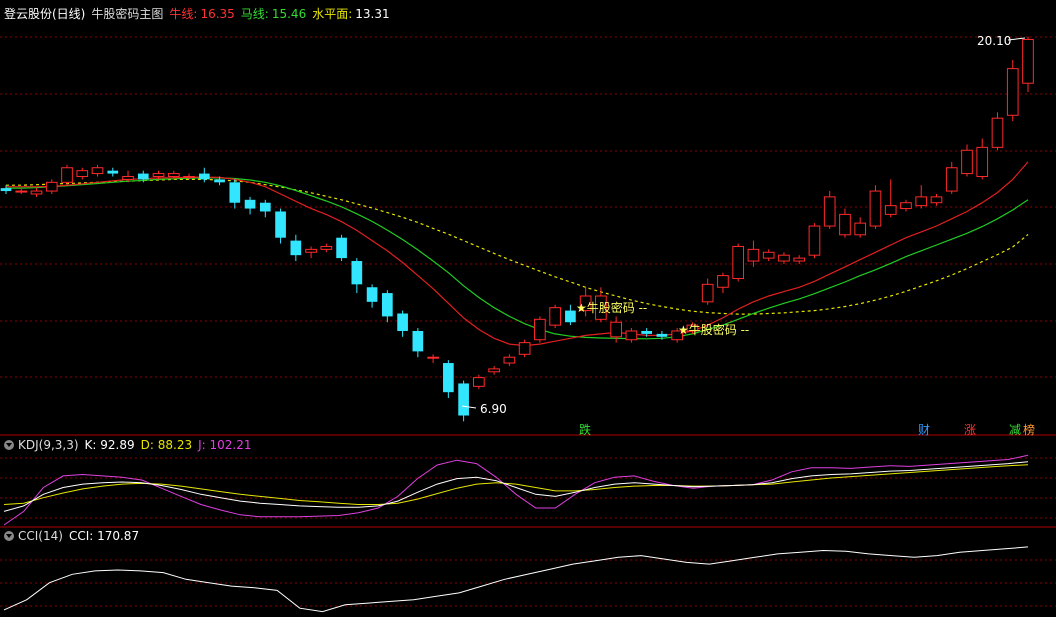  What do you see at coordinates (970, 429) in the screenshot?
I see `badge-zhang: 涨` at bounding box center [970, 429].